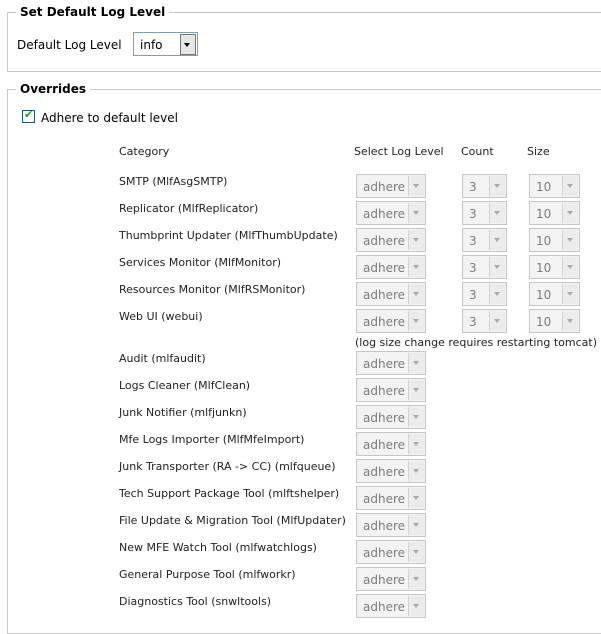 This screenshot has width=601, height=634. I want to click on adhere-checkbox: ✔, so click(28, 115).